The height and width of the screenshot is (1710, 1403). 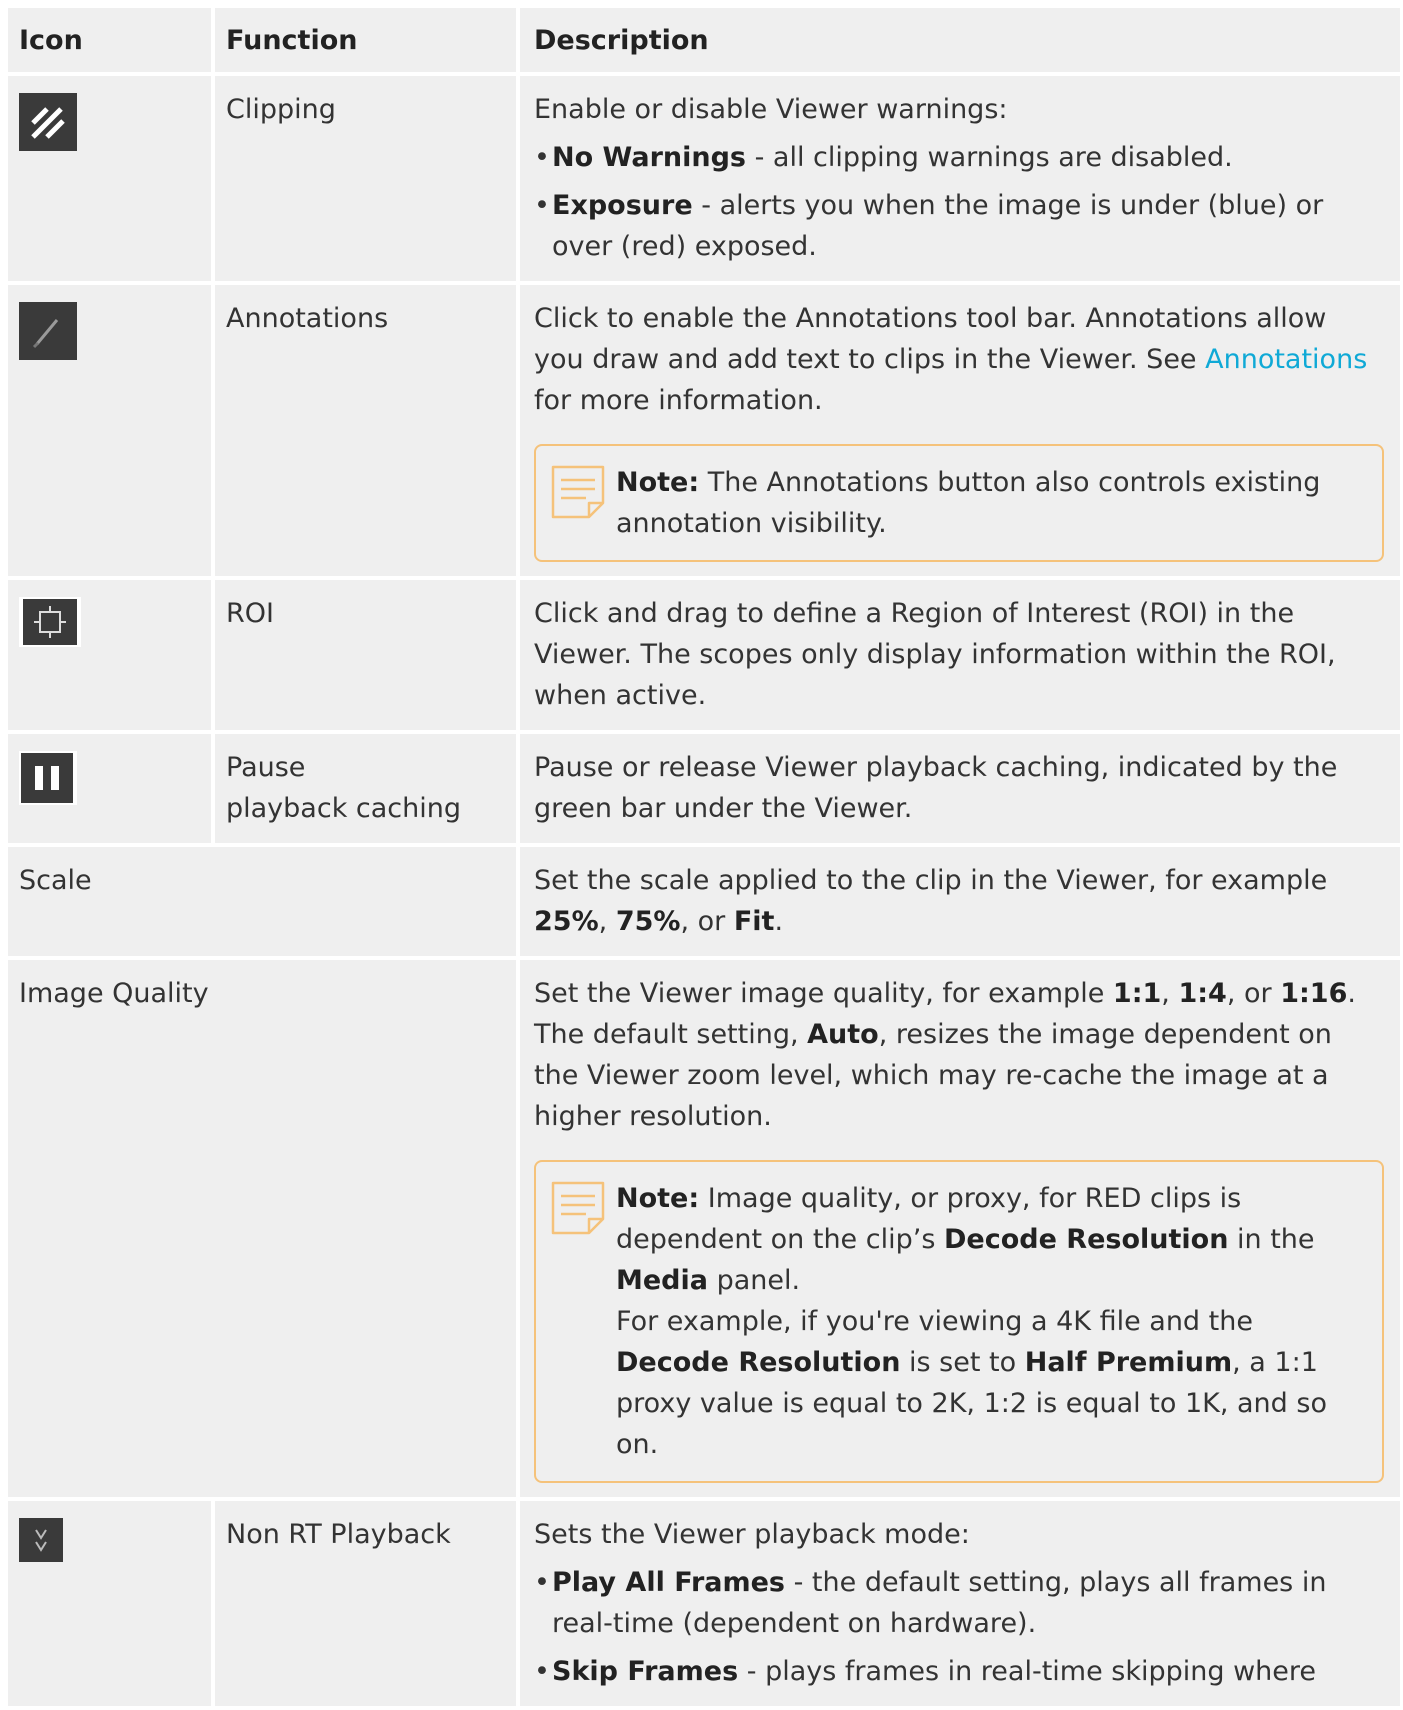 I want to click on term: Media, so click(x=662, y=1280).